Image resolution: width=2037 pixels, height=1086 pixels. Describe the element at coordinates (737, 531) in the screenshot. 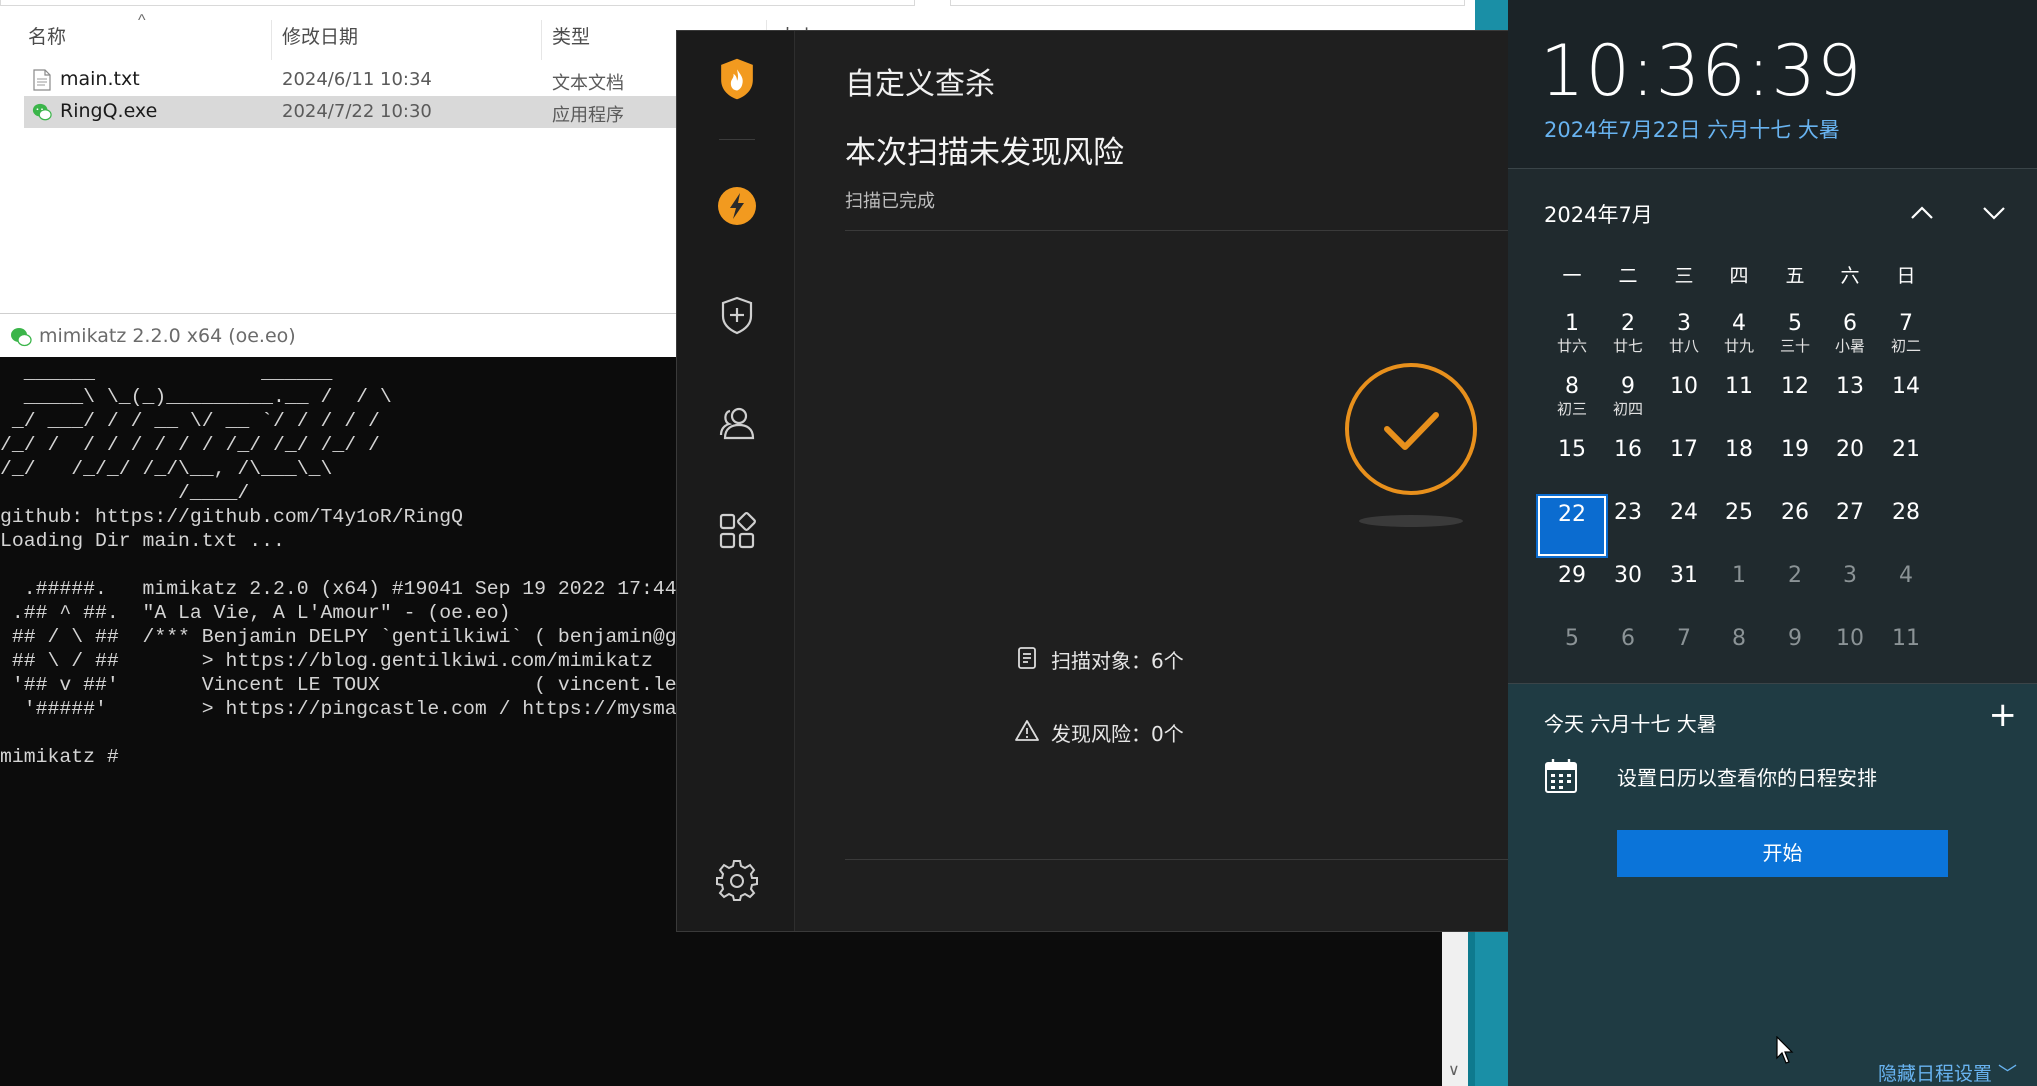

I see `apps-grid-icon` at that location.